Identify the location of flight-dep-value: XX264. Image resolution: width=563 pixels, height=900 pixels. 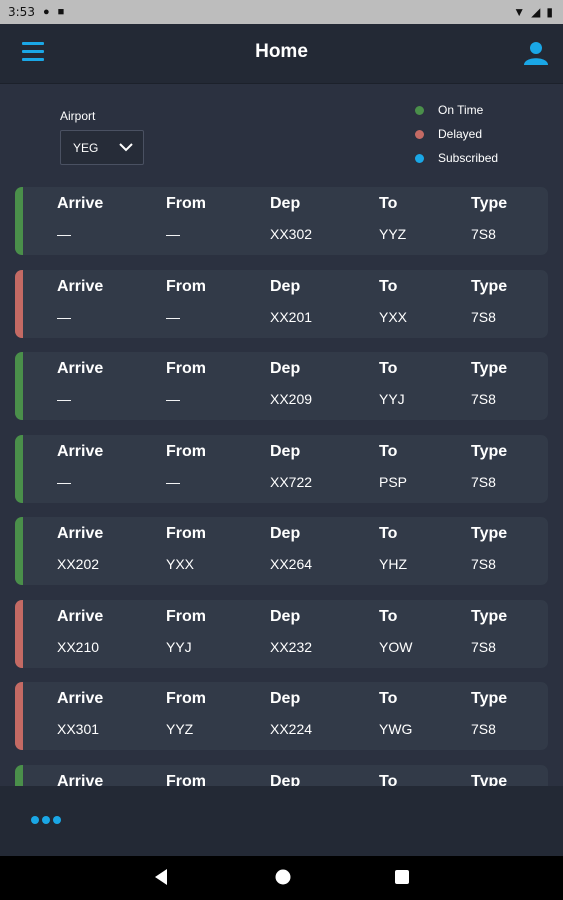
(291, 564).